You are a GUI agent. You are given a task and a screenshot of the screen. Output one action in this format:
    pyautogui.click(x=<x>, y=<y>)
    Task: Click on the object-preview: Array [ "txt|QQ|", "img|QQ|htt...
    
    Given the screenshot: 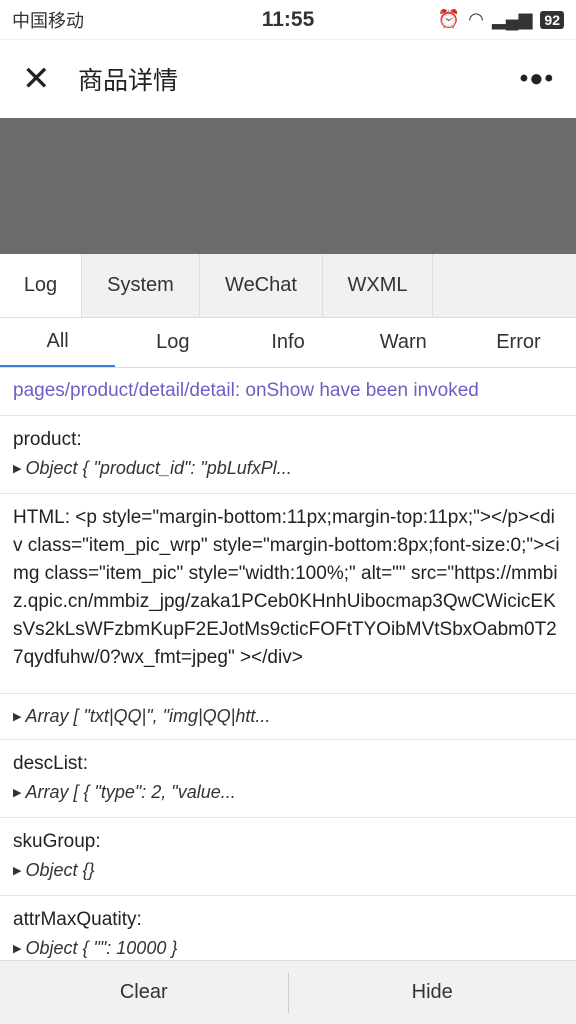 What is the action you would take?
    pyautogui.click(x=148, y=716)
    